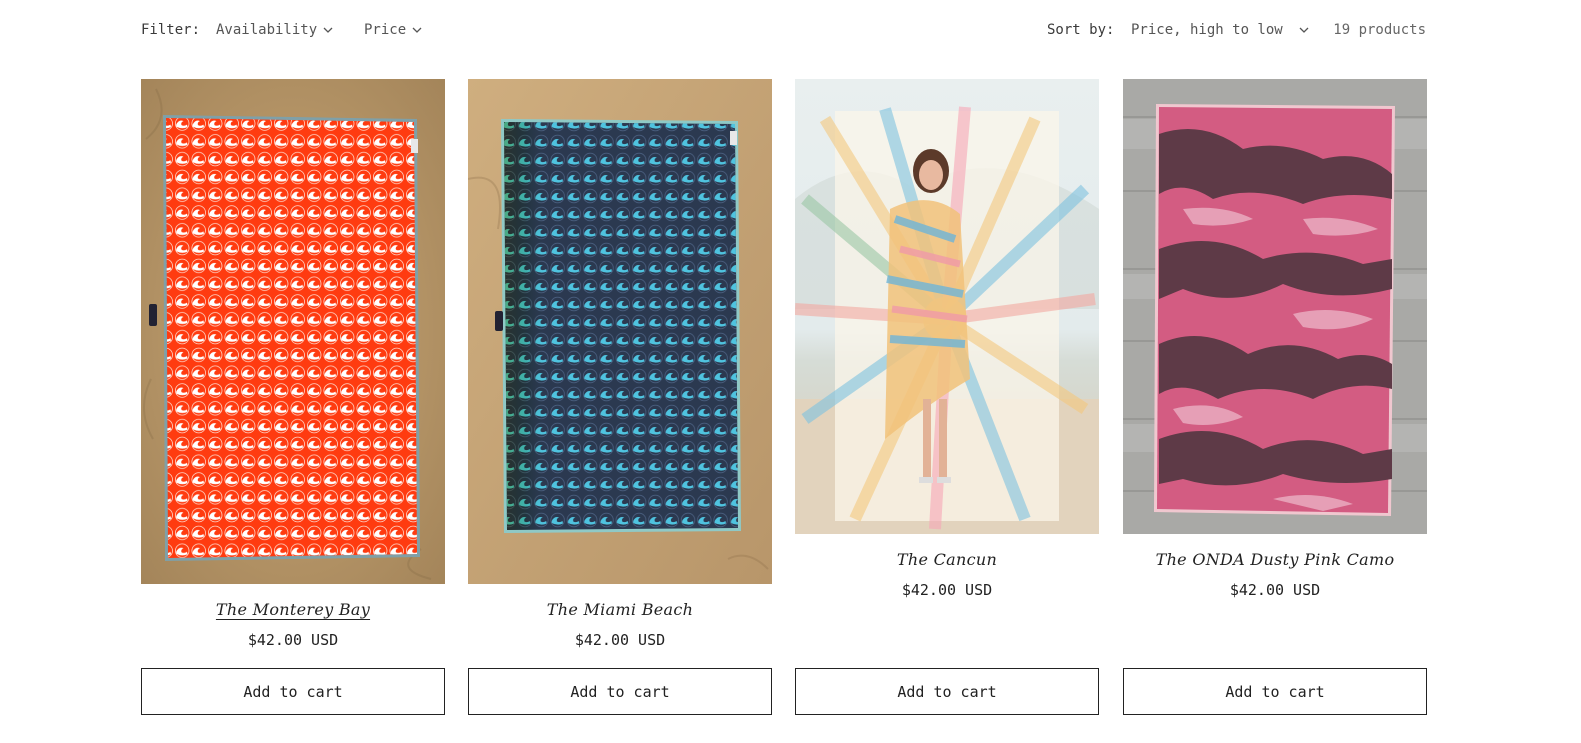  What do you see at coordinates (1275, 559) in the screenshot?
I see `product-title: The ONDA Dusty Pink Camo` at bounding box center [1275, 559].